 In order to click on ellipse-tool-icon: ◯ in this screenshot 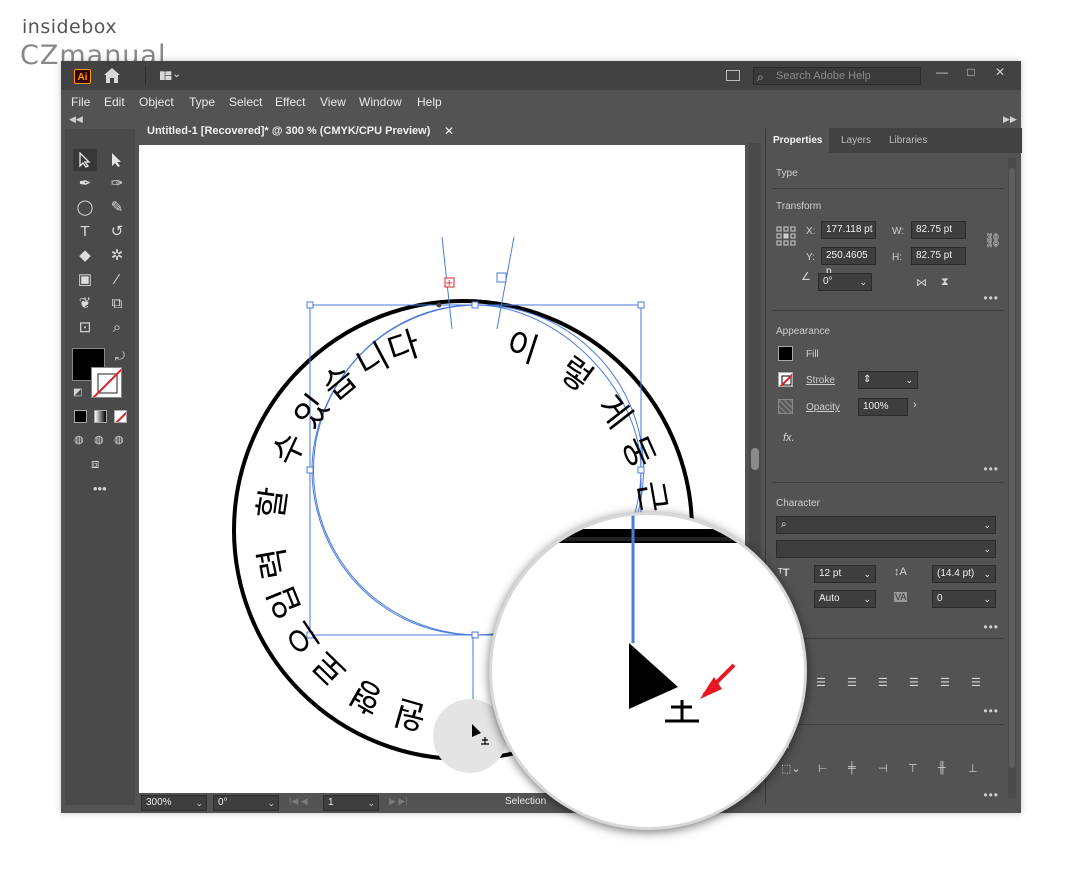, I will do `click(85, 208)`.